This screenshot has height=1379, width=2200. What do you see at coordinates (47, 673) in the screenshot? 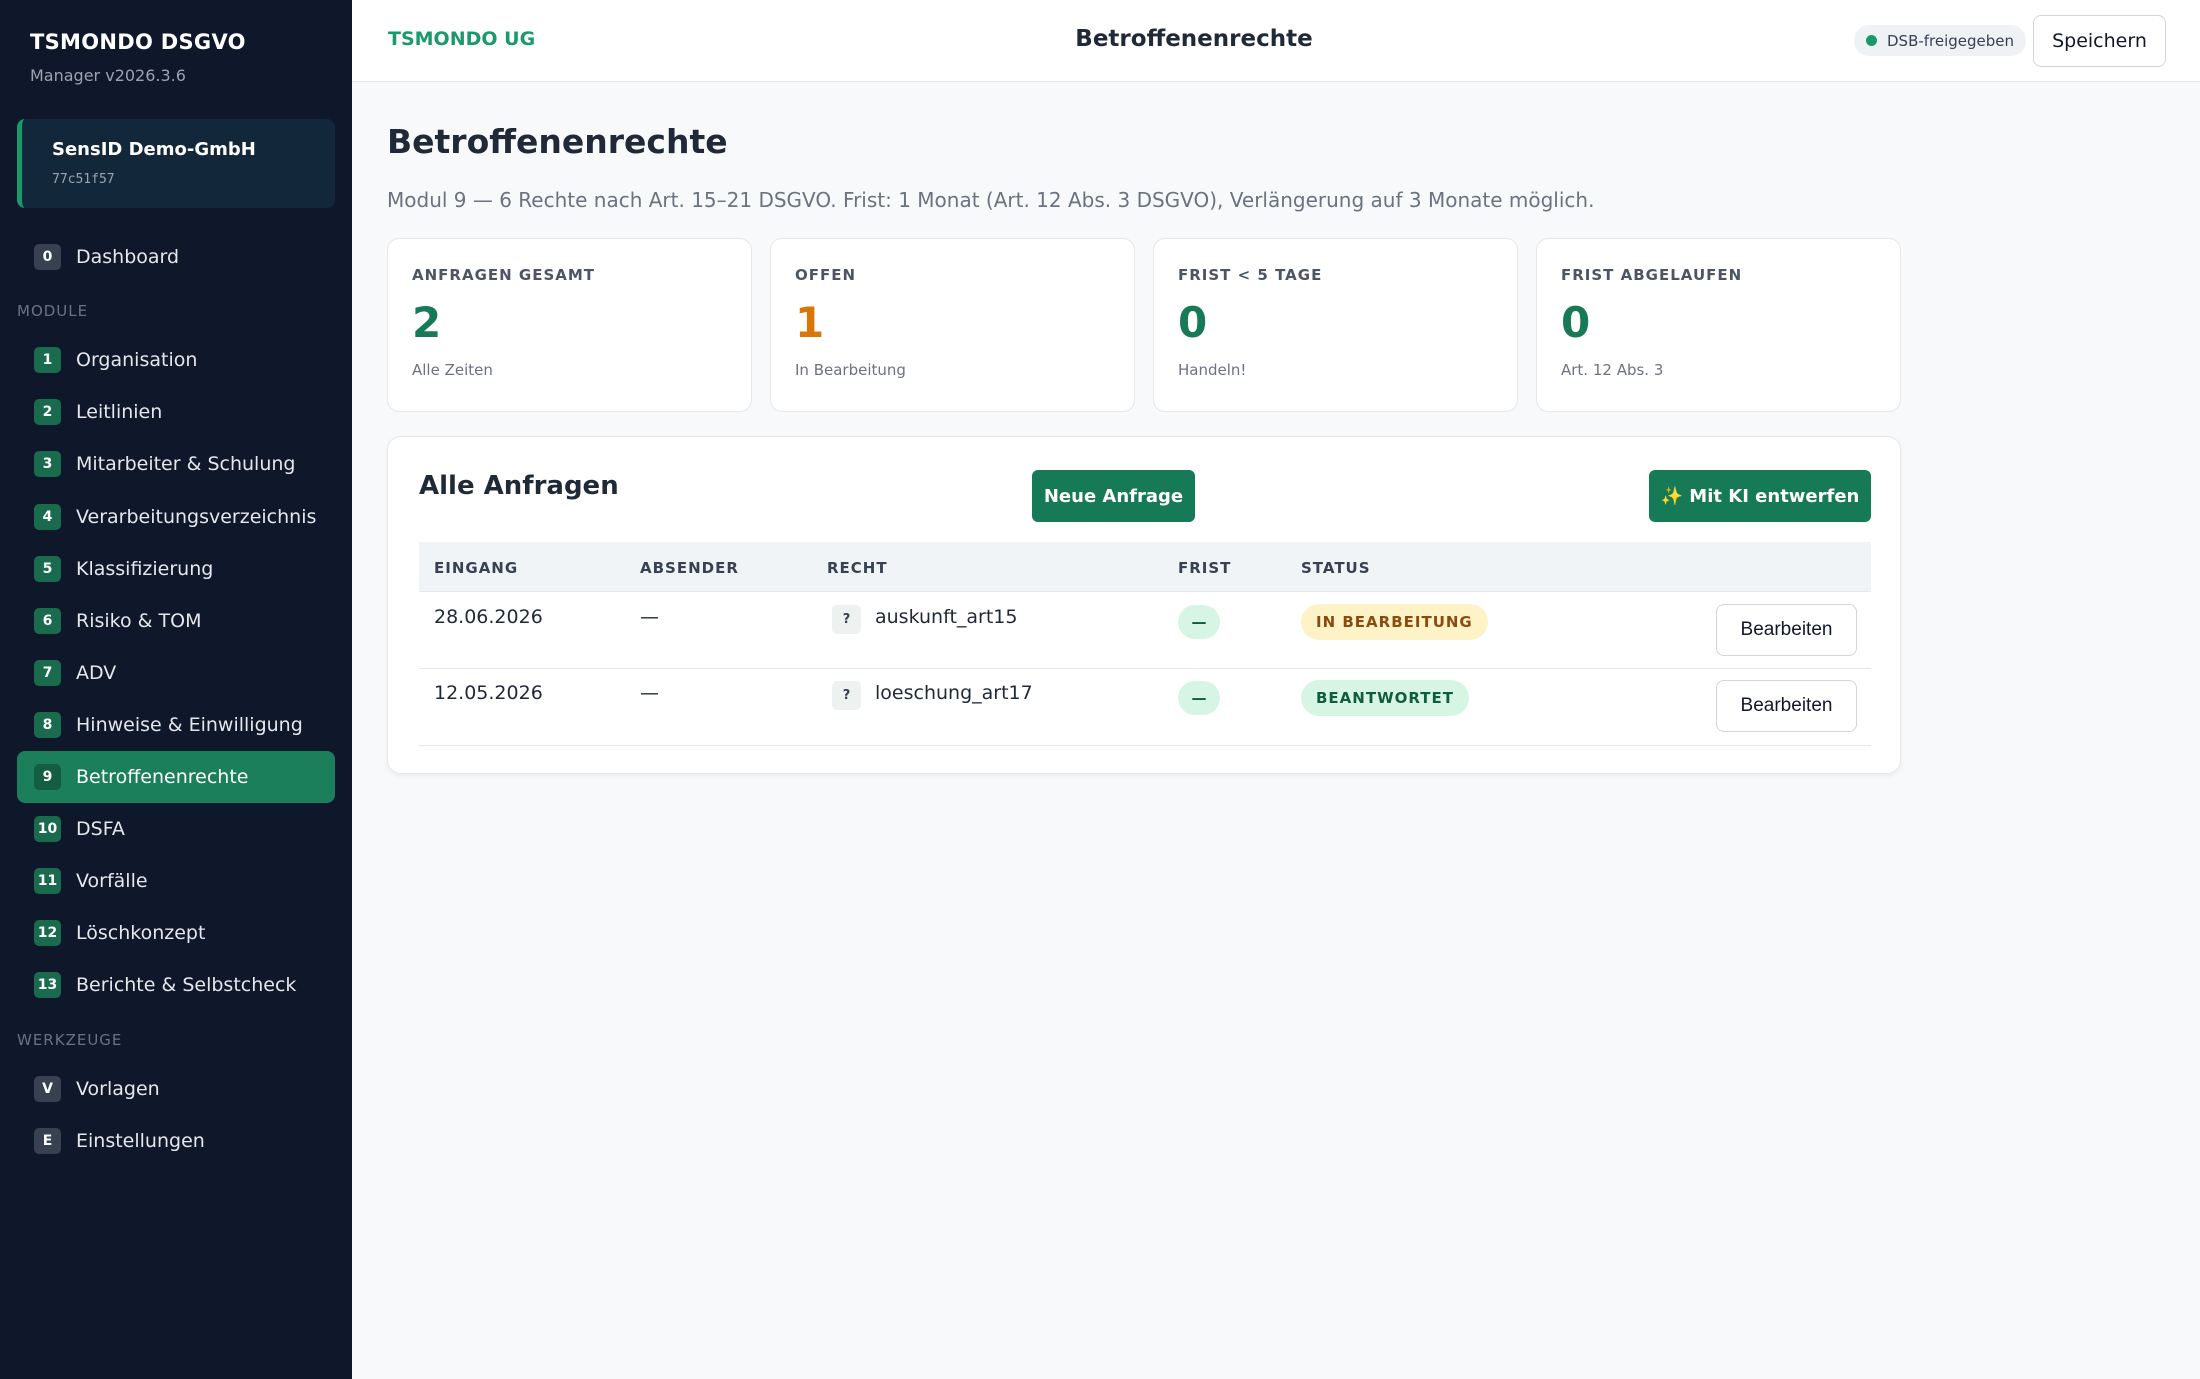
I see `nav-badge: 7` at bounding box center [47, 673].